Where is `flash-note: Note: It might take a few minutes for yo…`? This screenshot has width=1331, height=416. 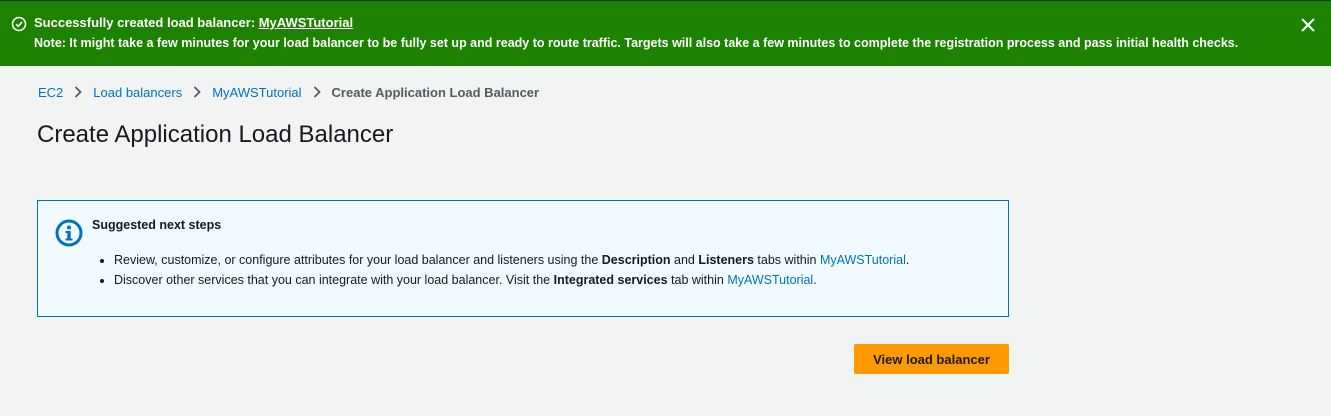 flash-note: Note: It might take a few minutes for yo… is located at coordinates (636, 43).